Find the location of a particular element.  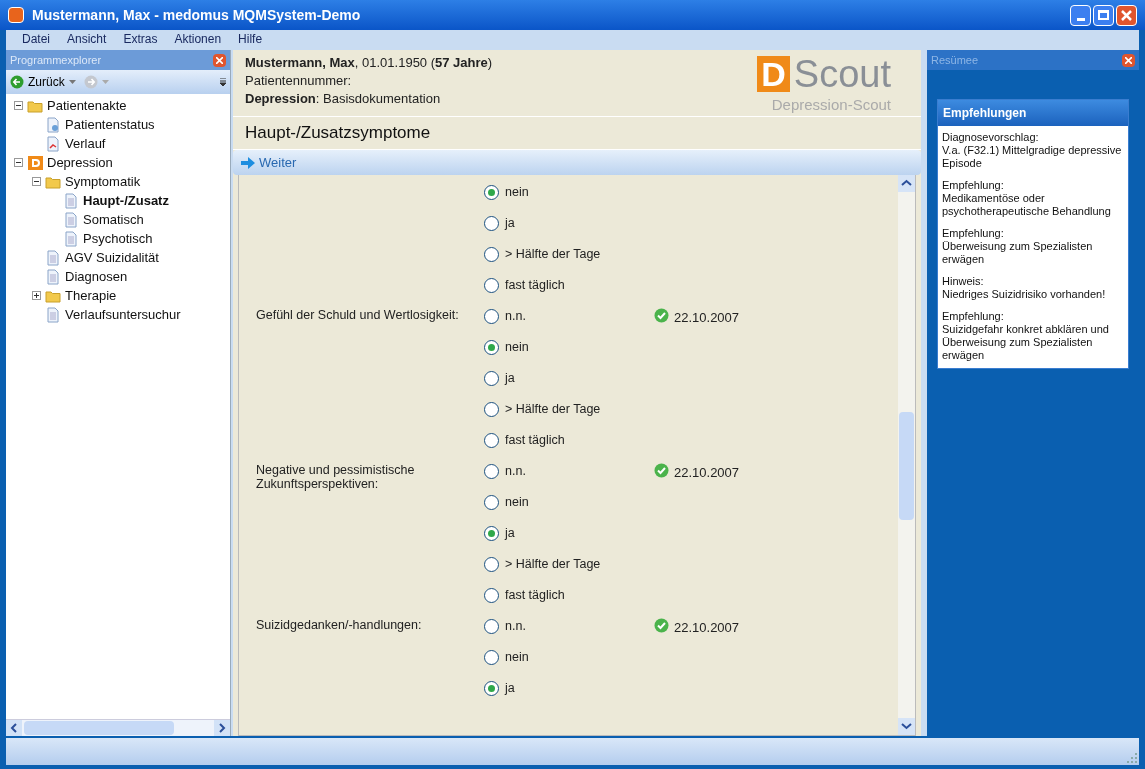

recommendation-text: Überweisung zum Spezialisten erwägen is located at coordinates (1018, 253).